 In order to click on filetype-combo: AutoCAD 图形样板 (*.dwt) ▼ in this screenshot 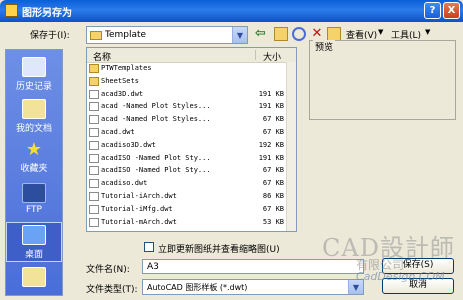, I will do `click(253, 287)`.